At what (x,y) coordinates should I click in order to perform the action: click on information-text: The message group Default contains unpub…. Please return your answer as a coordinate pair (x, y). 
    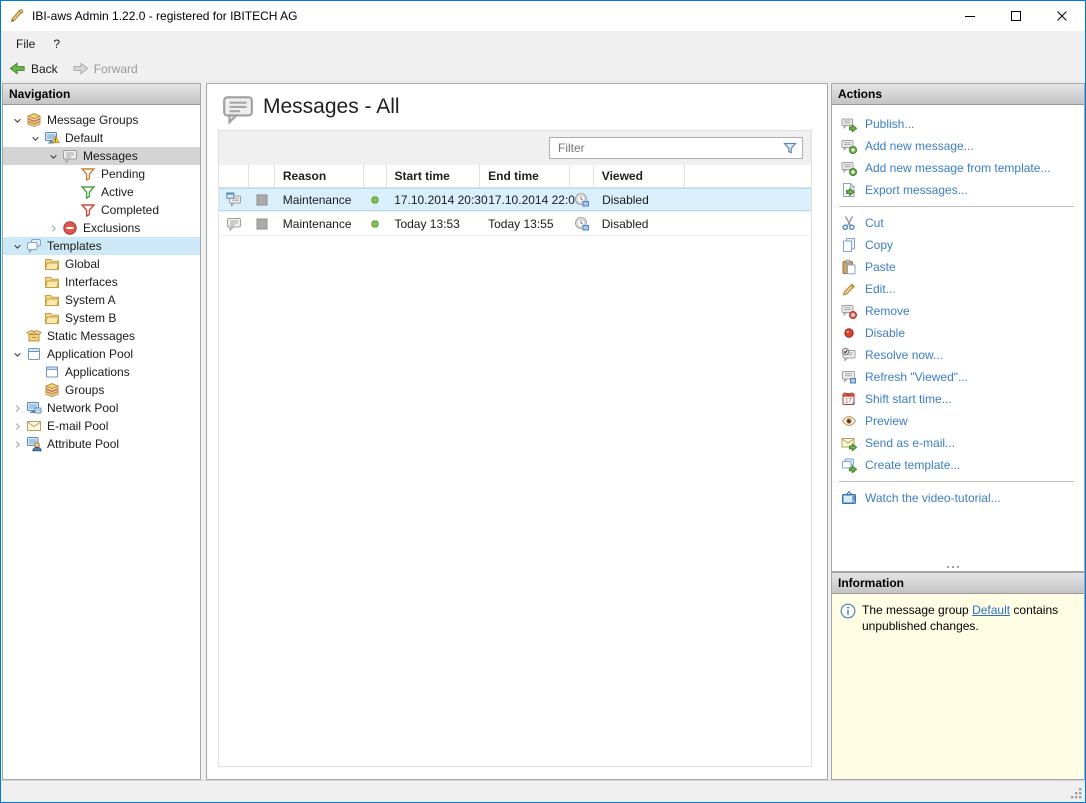
    Looking at the image, I should click on (965, 619).